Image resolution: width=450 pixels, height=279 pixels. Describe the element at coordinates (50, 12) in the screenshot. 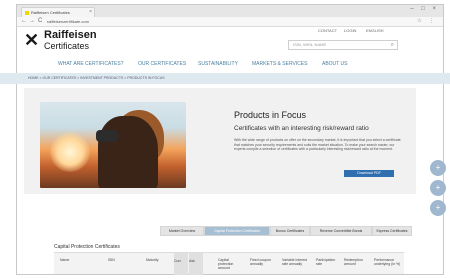

I see `tab-title: Raiffeisen Certificates` at that location.